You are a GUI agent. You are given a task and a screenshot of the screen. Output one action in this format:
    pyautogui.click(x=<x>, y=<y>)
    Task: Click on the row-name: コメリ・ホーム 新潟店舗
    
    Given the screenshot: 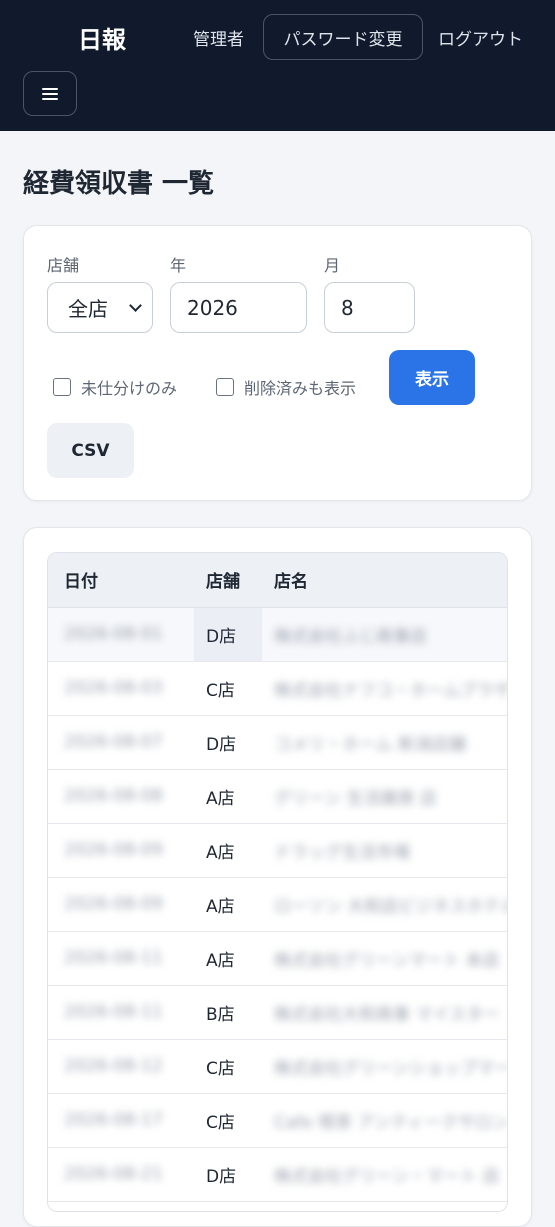 What is the action you would take?
    pyautogui.click(x=384, y=742)
    